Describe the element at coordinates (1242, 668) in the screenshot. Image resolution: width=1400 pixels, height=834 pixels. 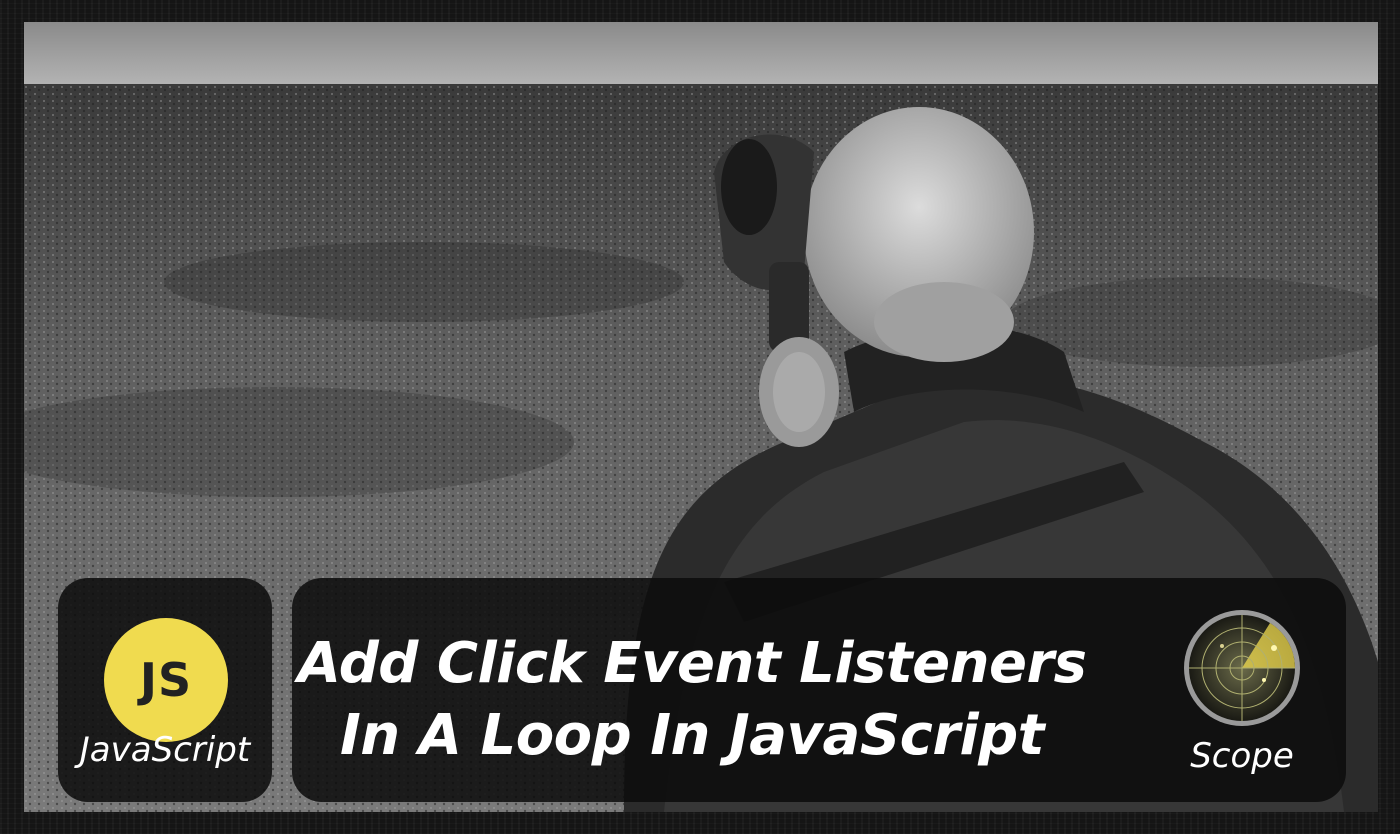
I see `radar-scope-icon` at that location.